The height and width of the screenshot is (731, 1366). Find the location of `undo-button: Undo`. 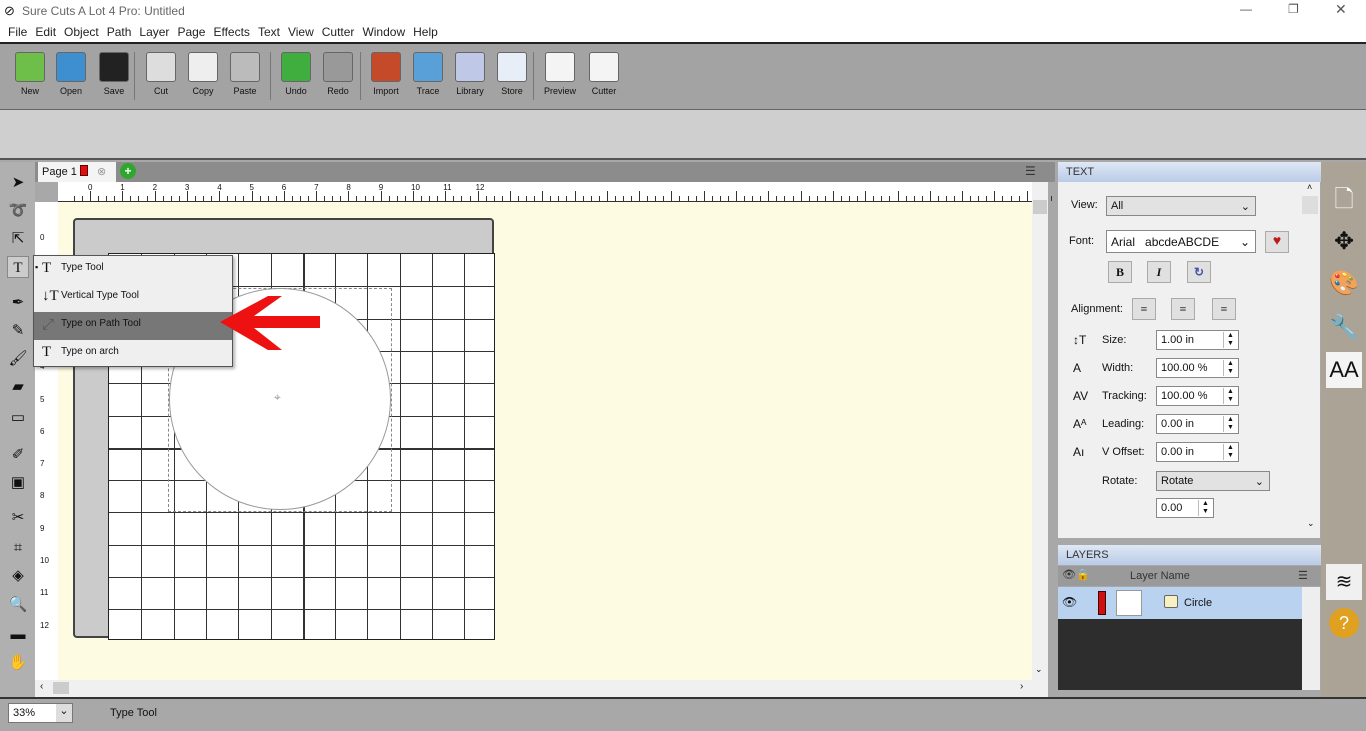

undo-button: Undo is located at coordinates (296, 74).